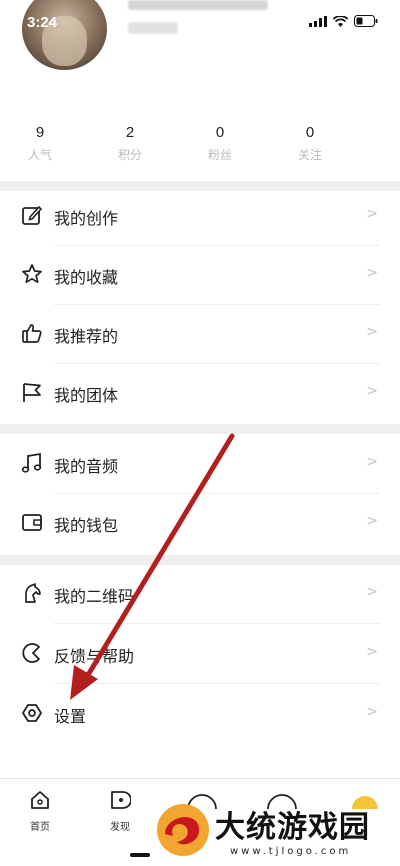  Describe the element at coordinates (291, 851) in the screenshot. I see `watermark-url: www.tjlogo.com` at that location.